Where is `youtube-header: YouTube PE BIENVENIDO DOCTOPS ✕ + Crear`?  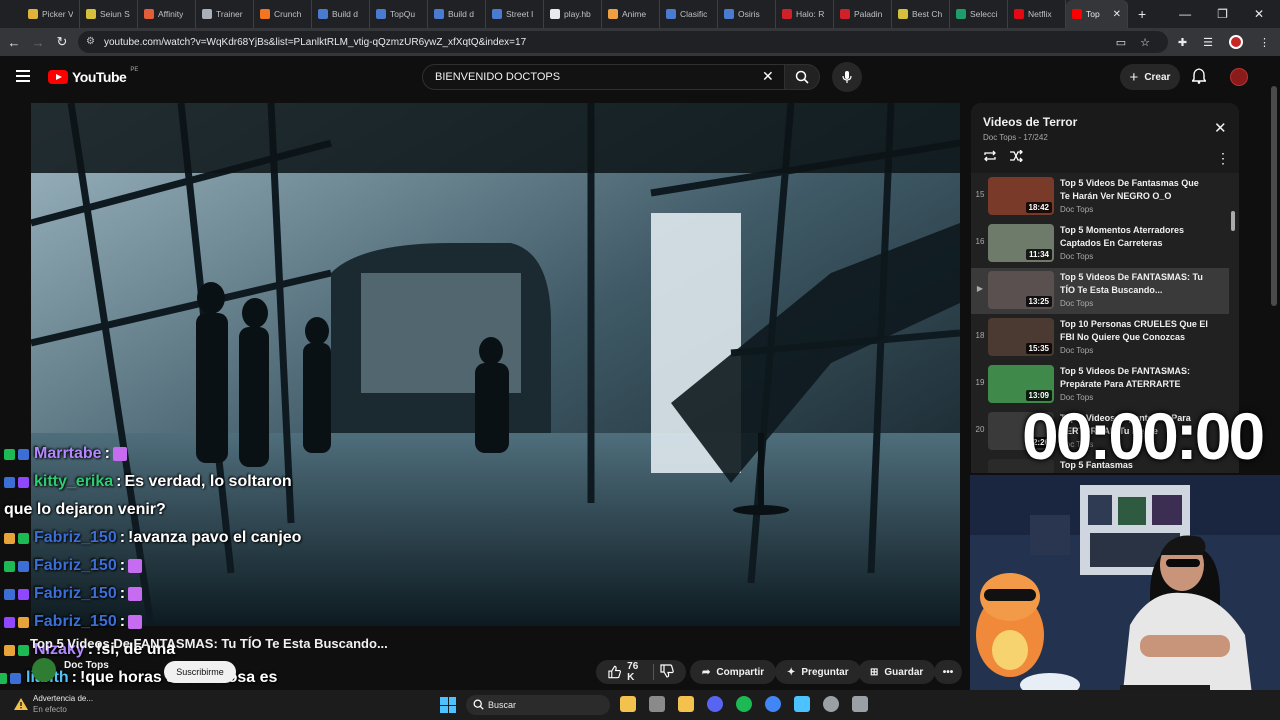 youtube-header: YouTube PE BIENVENIDO DOCTOPS ✕ + Crear is located at coordinates (634, 77).